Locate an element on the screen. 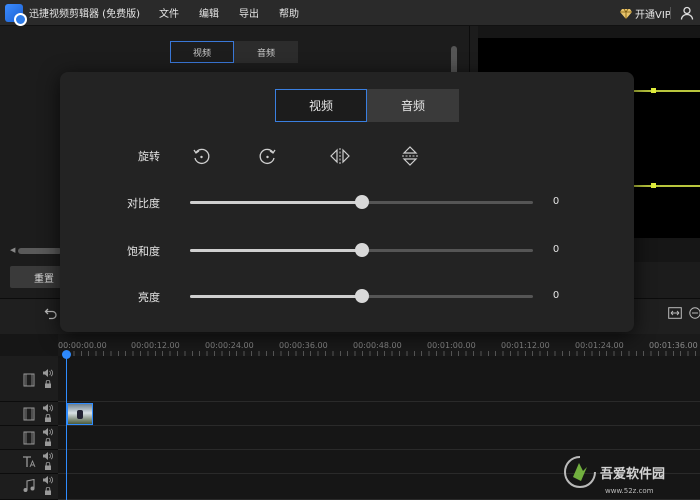 The width and height of the screenshot is (700, 500). flip-horizontal-button is located at coordinates (340, 156).